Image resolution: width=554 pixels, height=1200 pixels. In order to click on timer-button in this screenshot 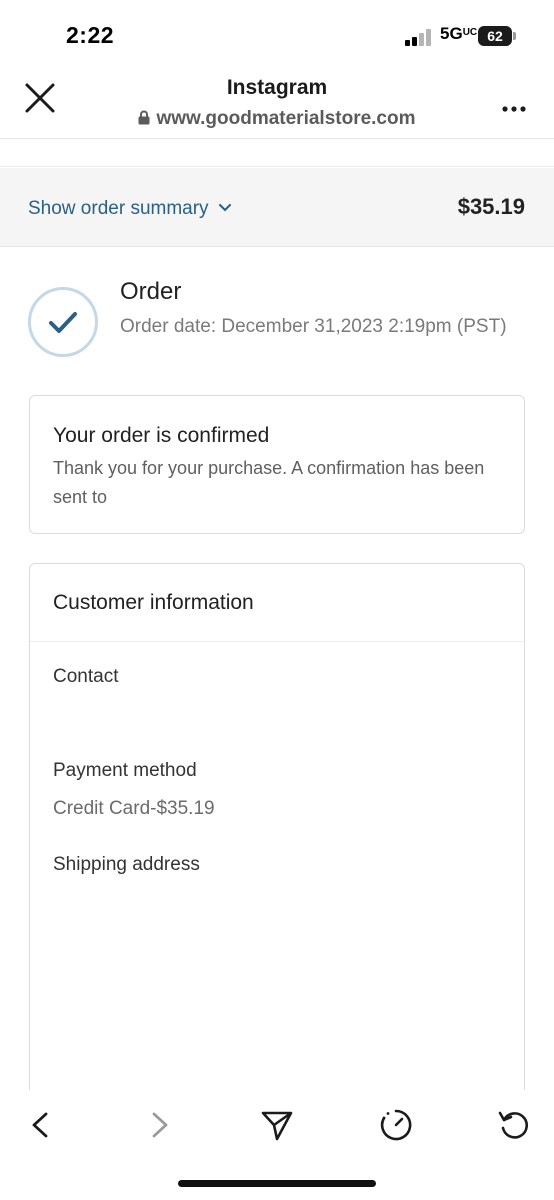, I will do `click(396, 1125)`.